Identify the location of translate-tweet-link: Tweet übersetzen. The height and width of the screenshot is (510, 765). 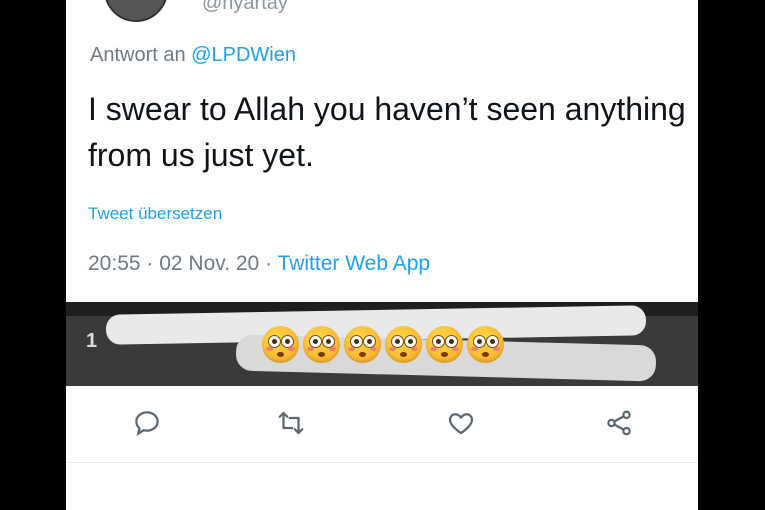
(155, 214).